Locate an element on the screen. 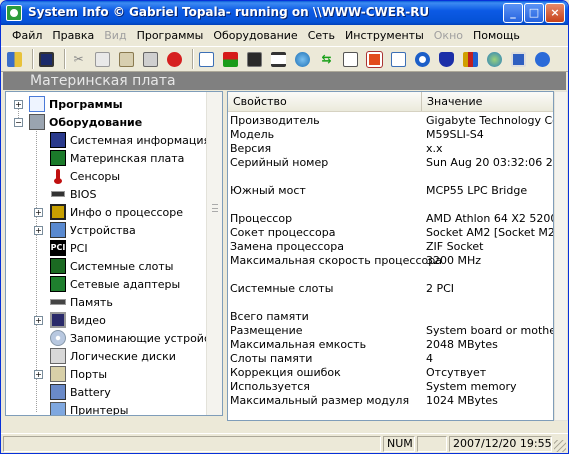  tree-node-programs: + Программы is located at coordinates (68, 104).